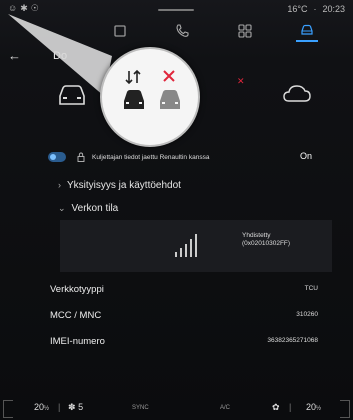 The width and height of the screenshot is (353, 420). Describe the element at coordinates (41, 407) in the screenshot. I see `driver-temperature: 20½` at that location.